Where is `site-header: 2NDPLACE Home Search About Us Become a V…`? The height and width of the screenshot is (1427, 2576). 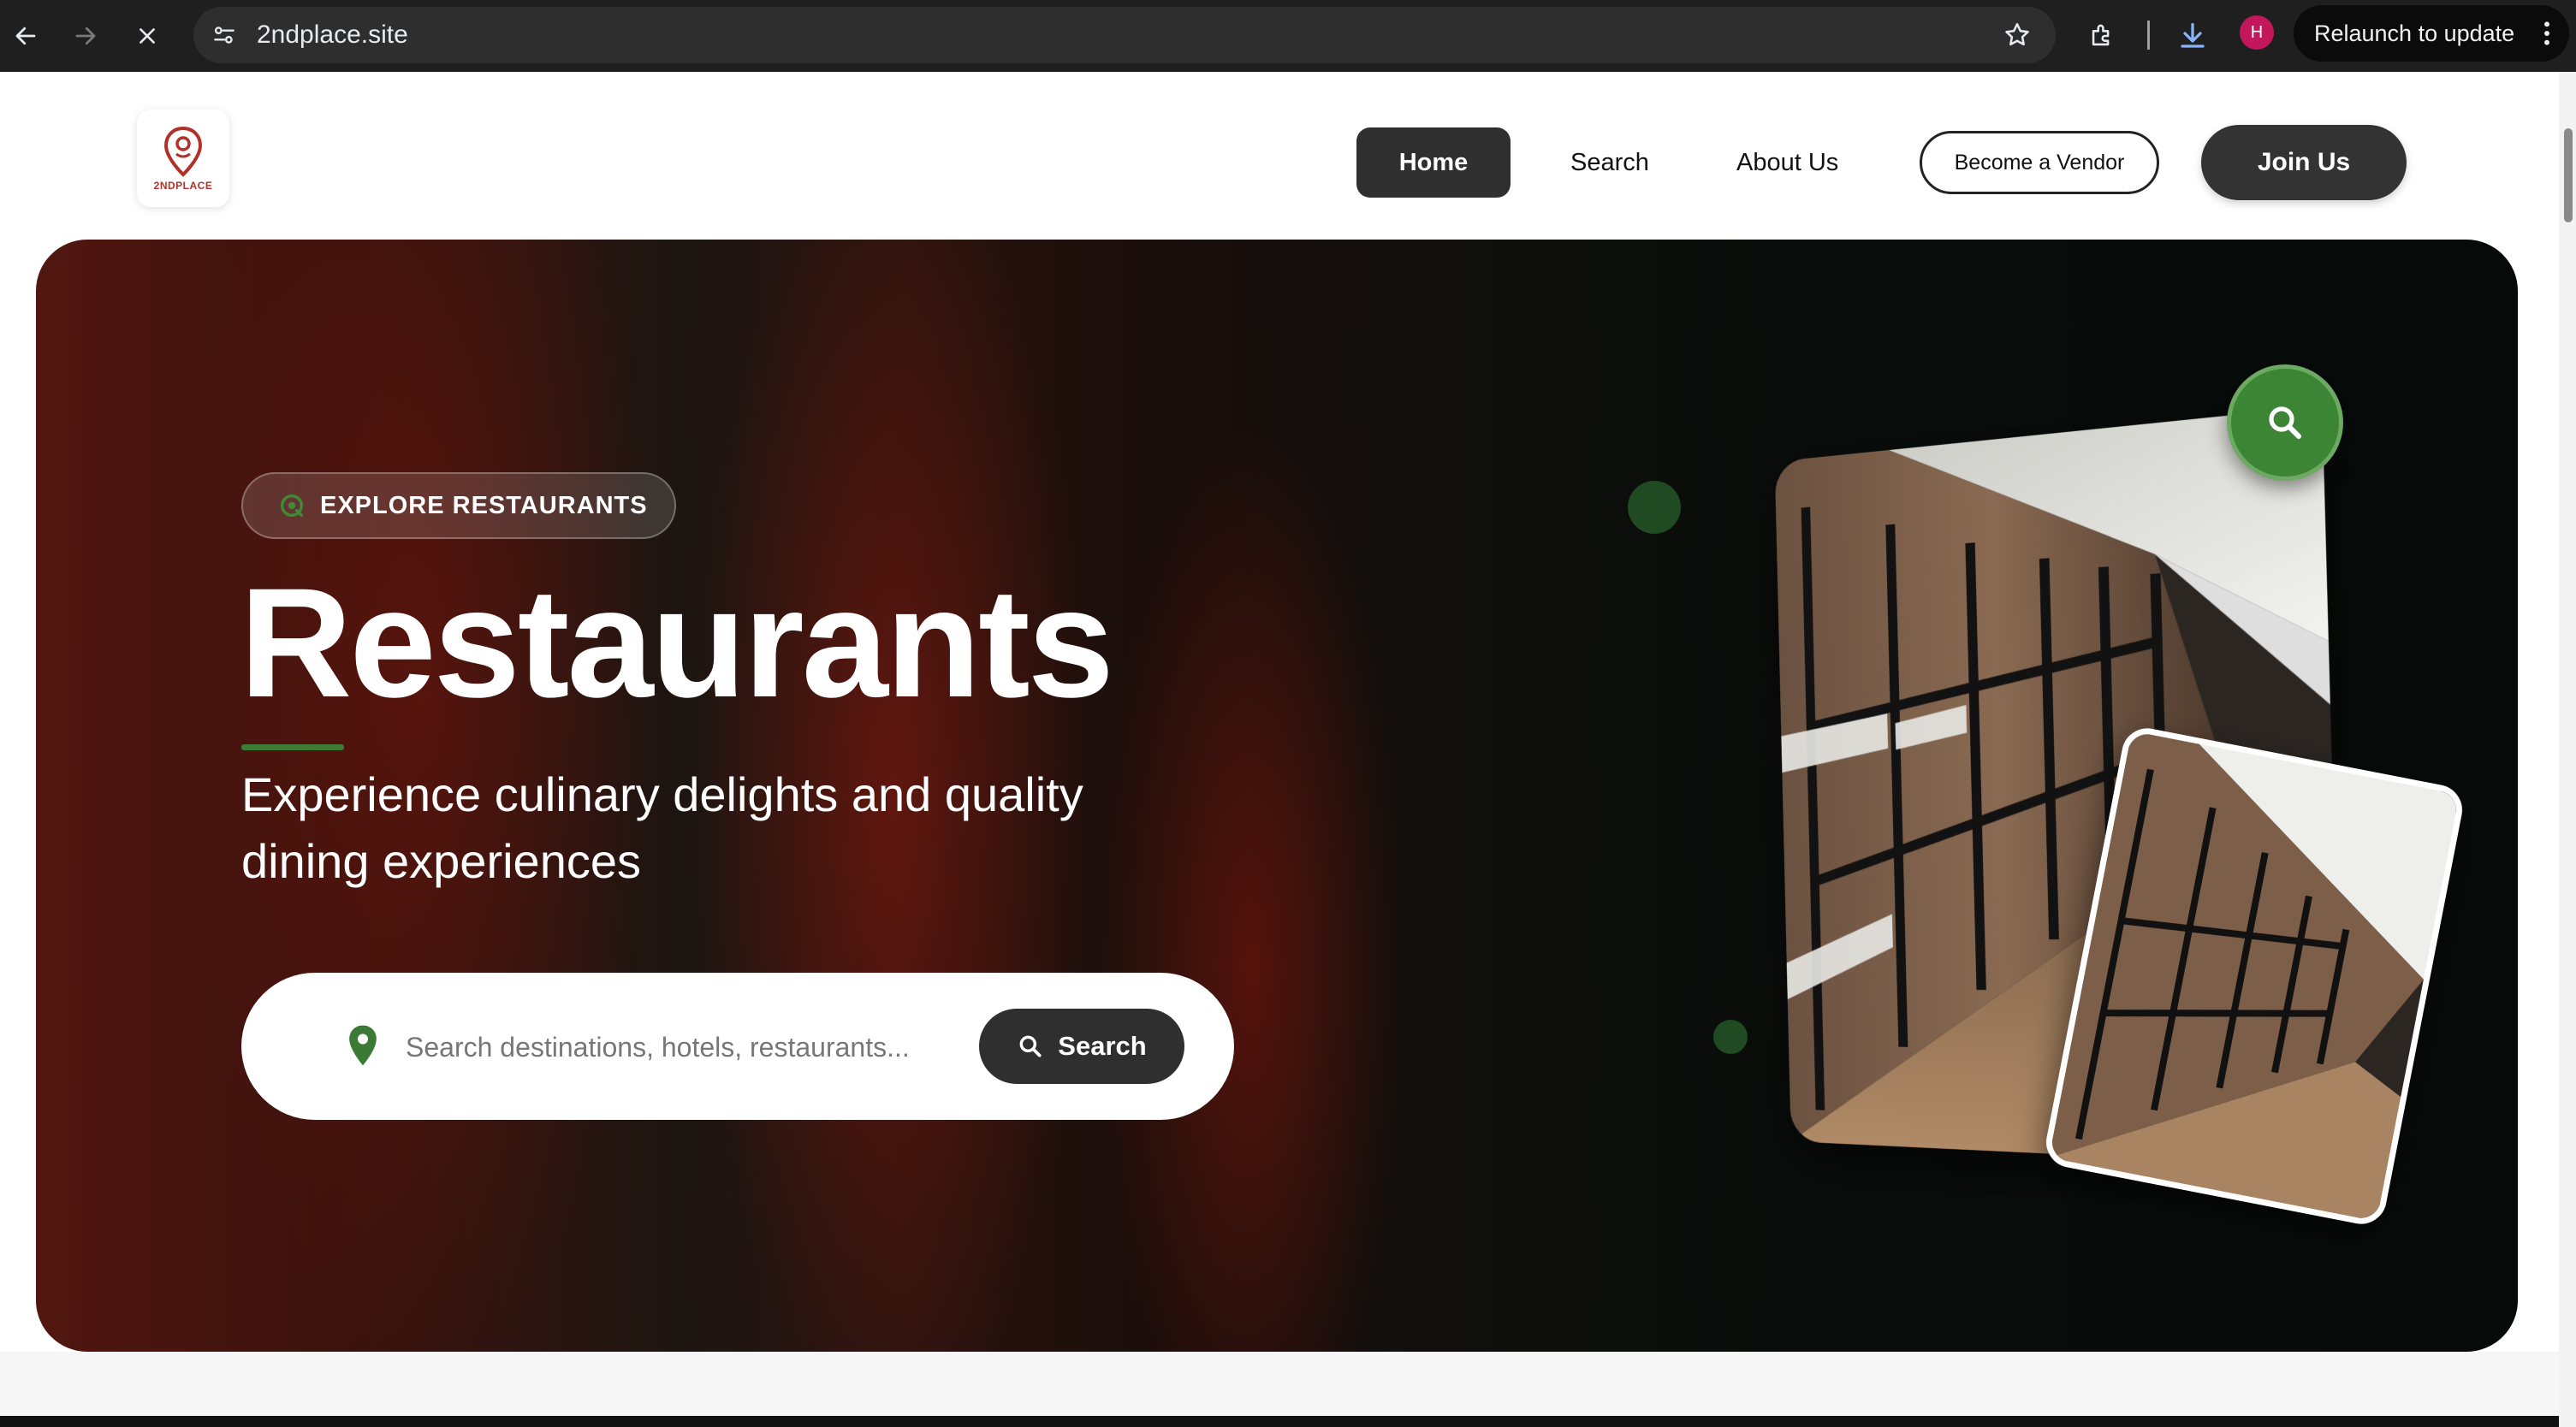 site-header: 2NDPLACE Home Search About Us Become a V… is located at coordinates (1279, 156).